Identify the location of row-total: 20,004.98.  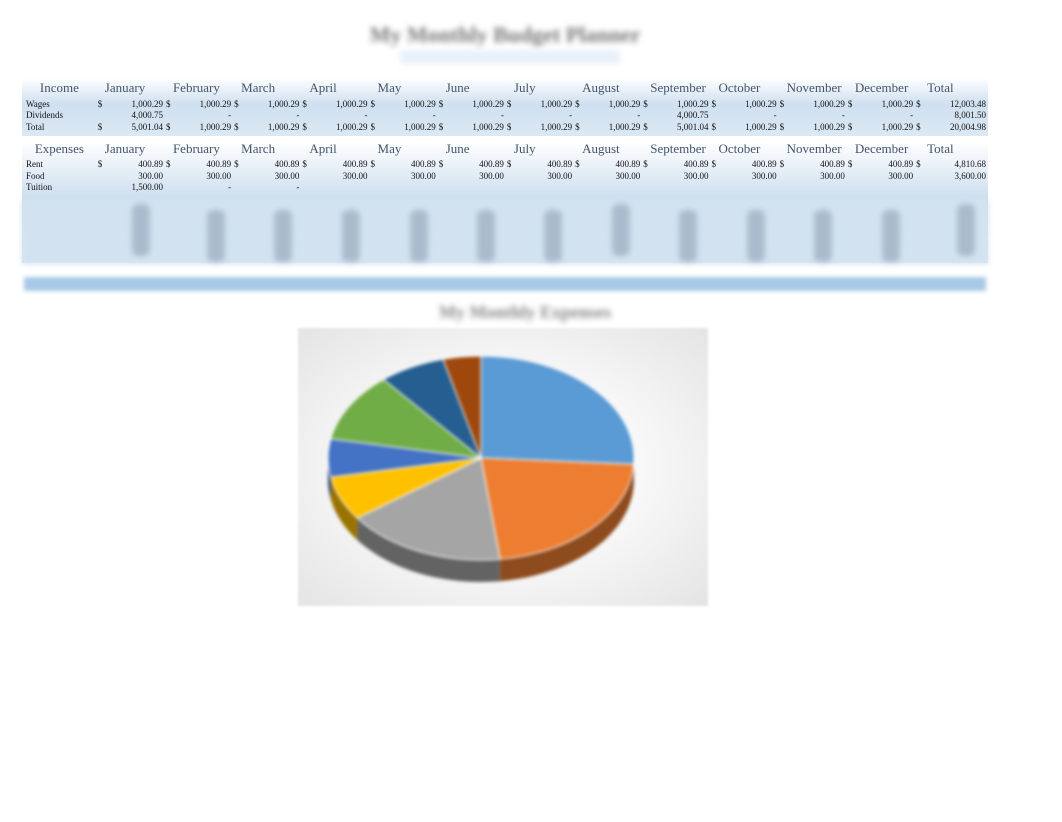
(968, 126).